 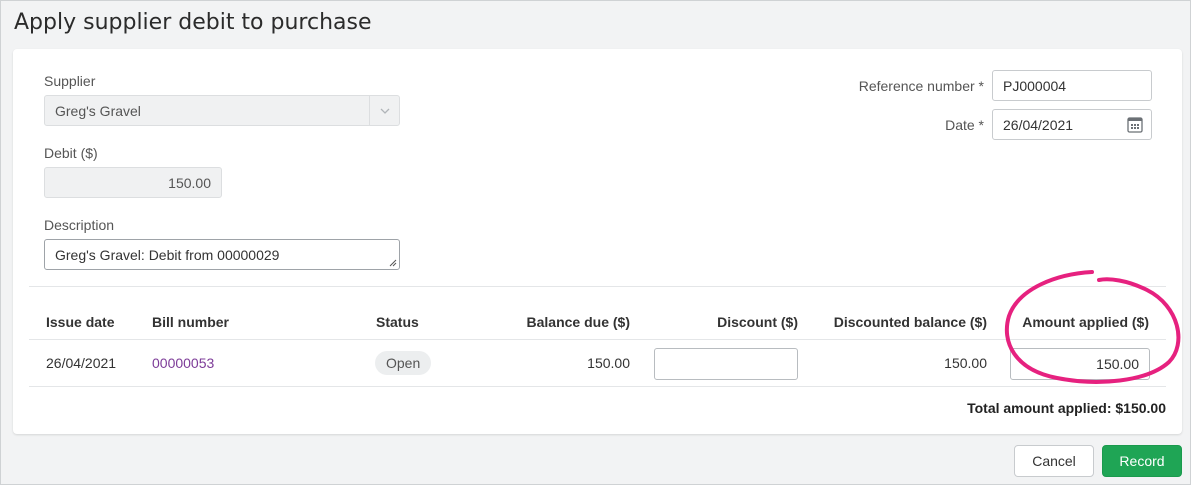 What do you see at coordinates (183, 363) in the screenshot?
I see `bill-number-link: 00000053` at bounding box center [183, 363].